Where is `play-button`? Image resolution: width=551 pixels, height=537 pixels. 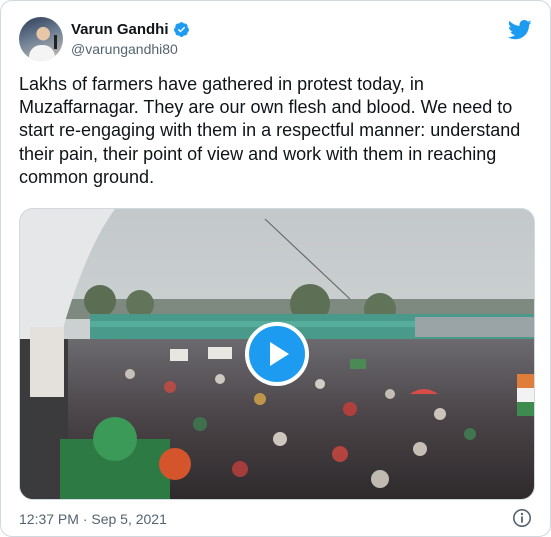 play-button is located at coordinates (277, 354).